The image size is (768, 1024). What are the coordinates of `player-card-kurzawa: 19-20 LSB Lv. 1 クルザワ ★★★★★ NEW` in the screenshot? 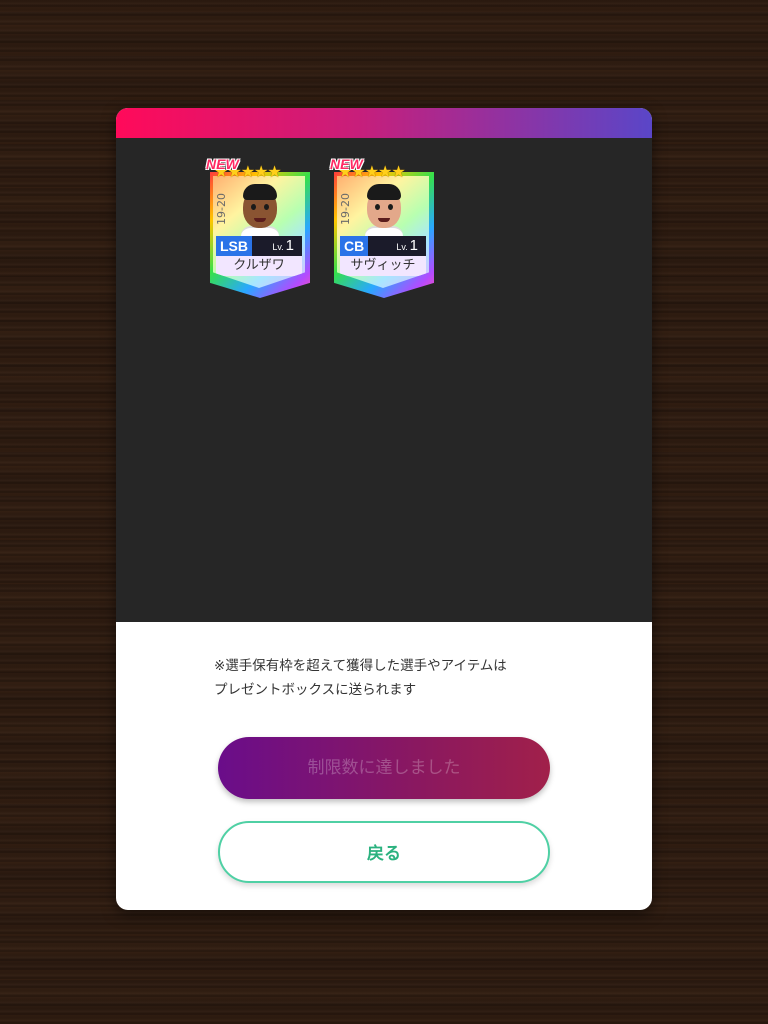 It's located at (258, 228).